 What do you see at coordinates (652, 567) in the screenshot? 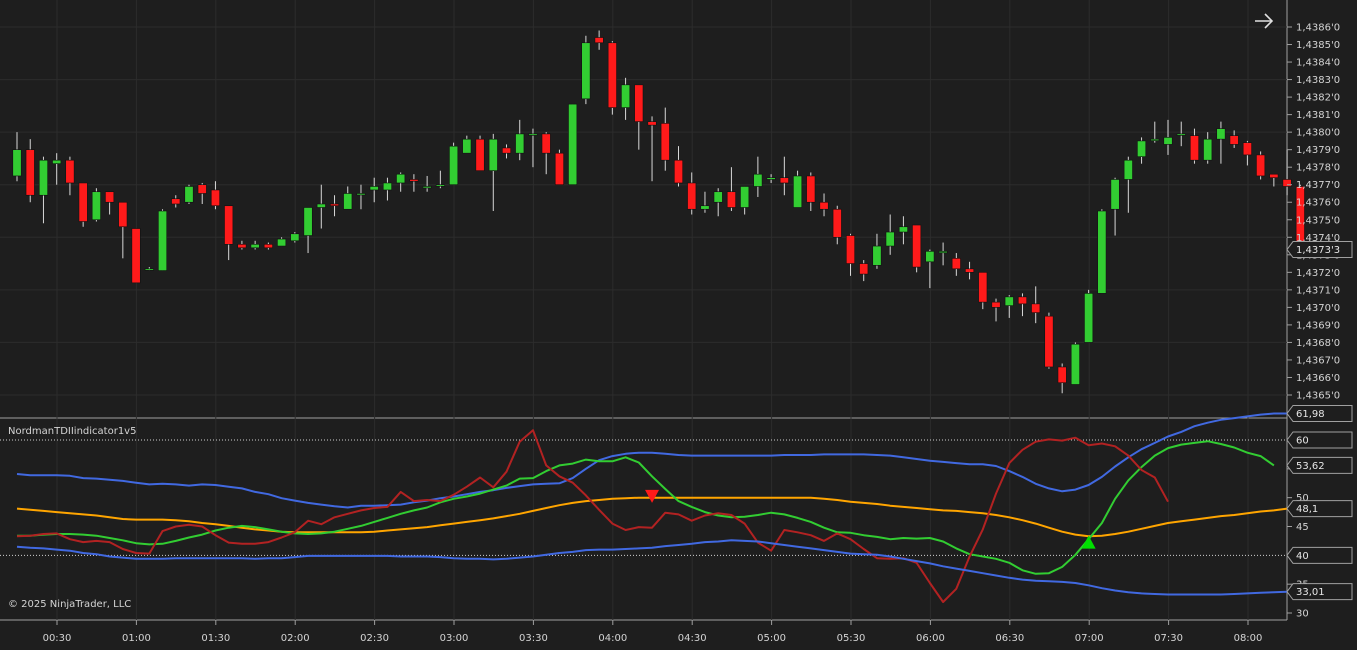
I see `lower-band-line` at bounding box center [652, 567].